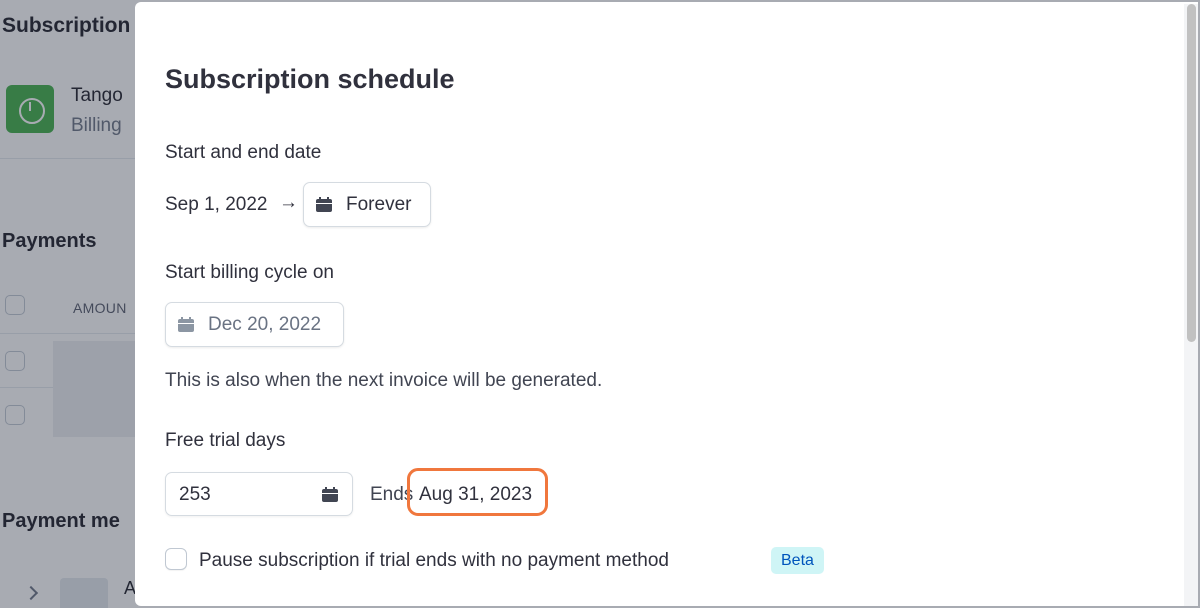 This screenshot has width=1200, height=608. I want to click on arrow-right-icon: →, so click(288, 202).